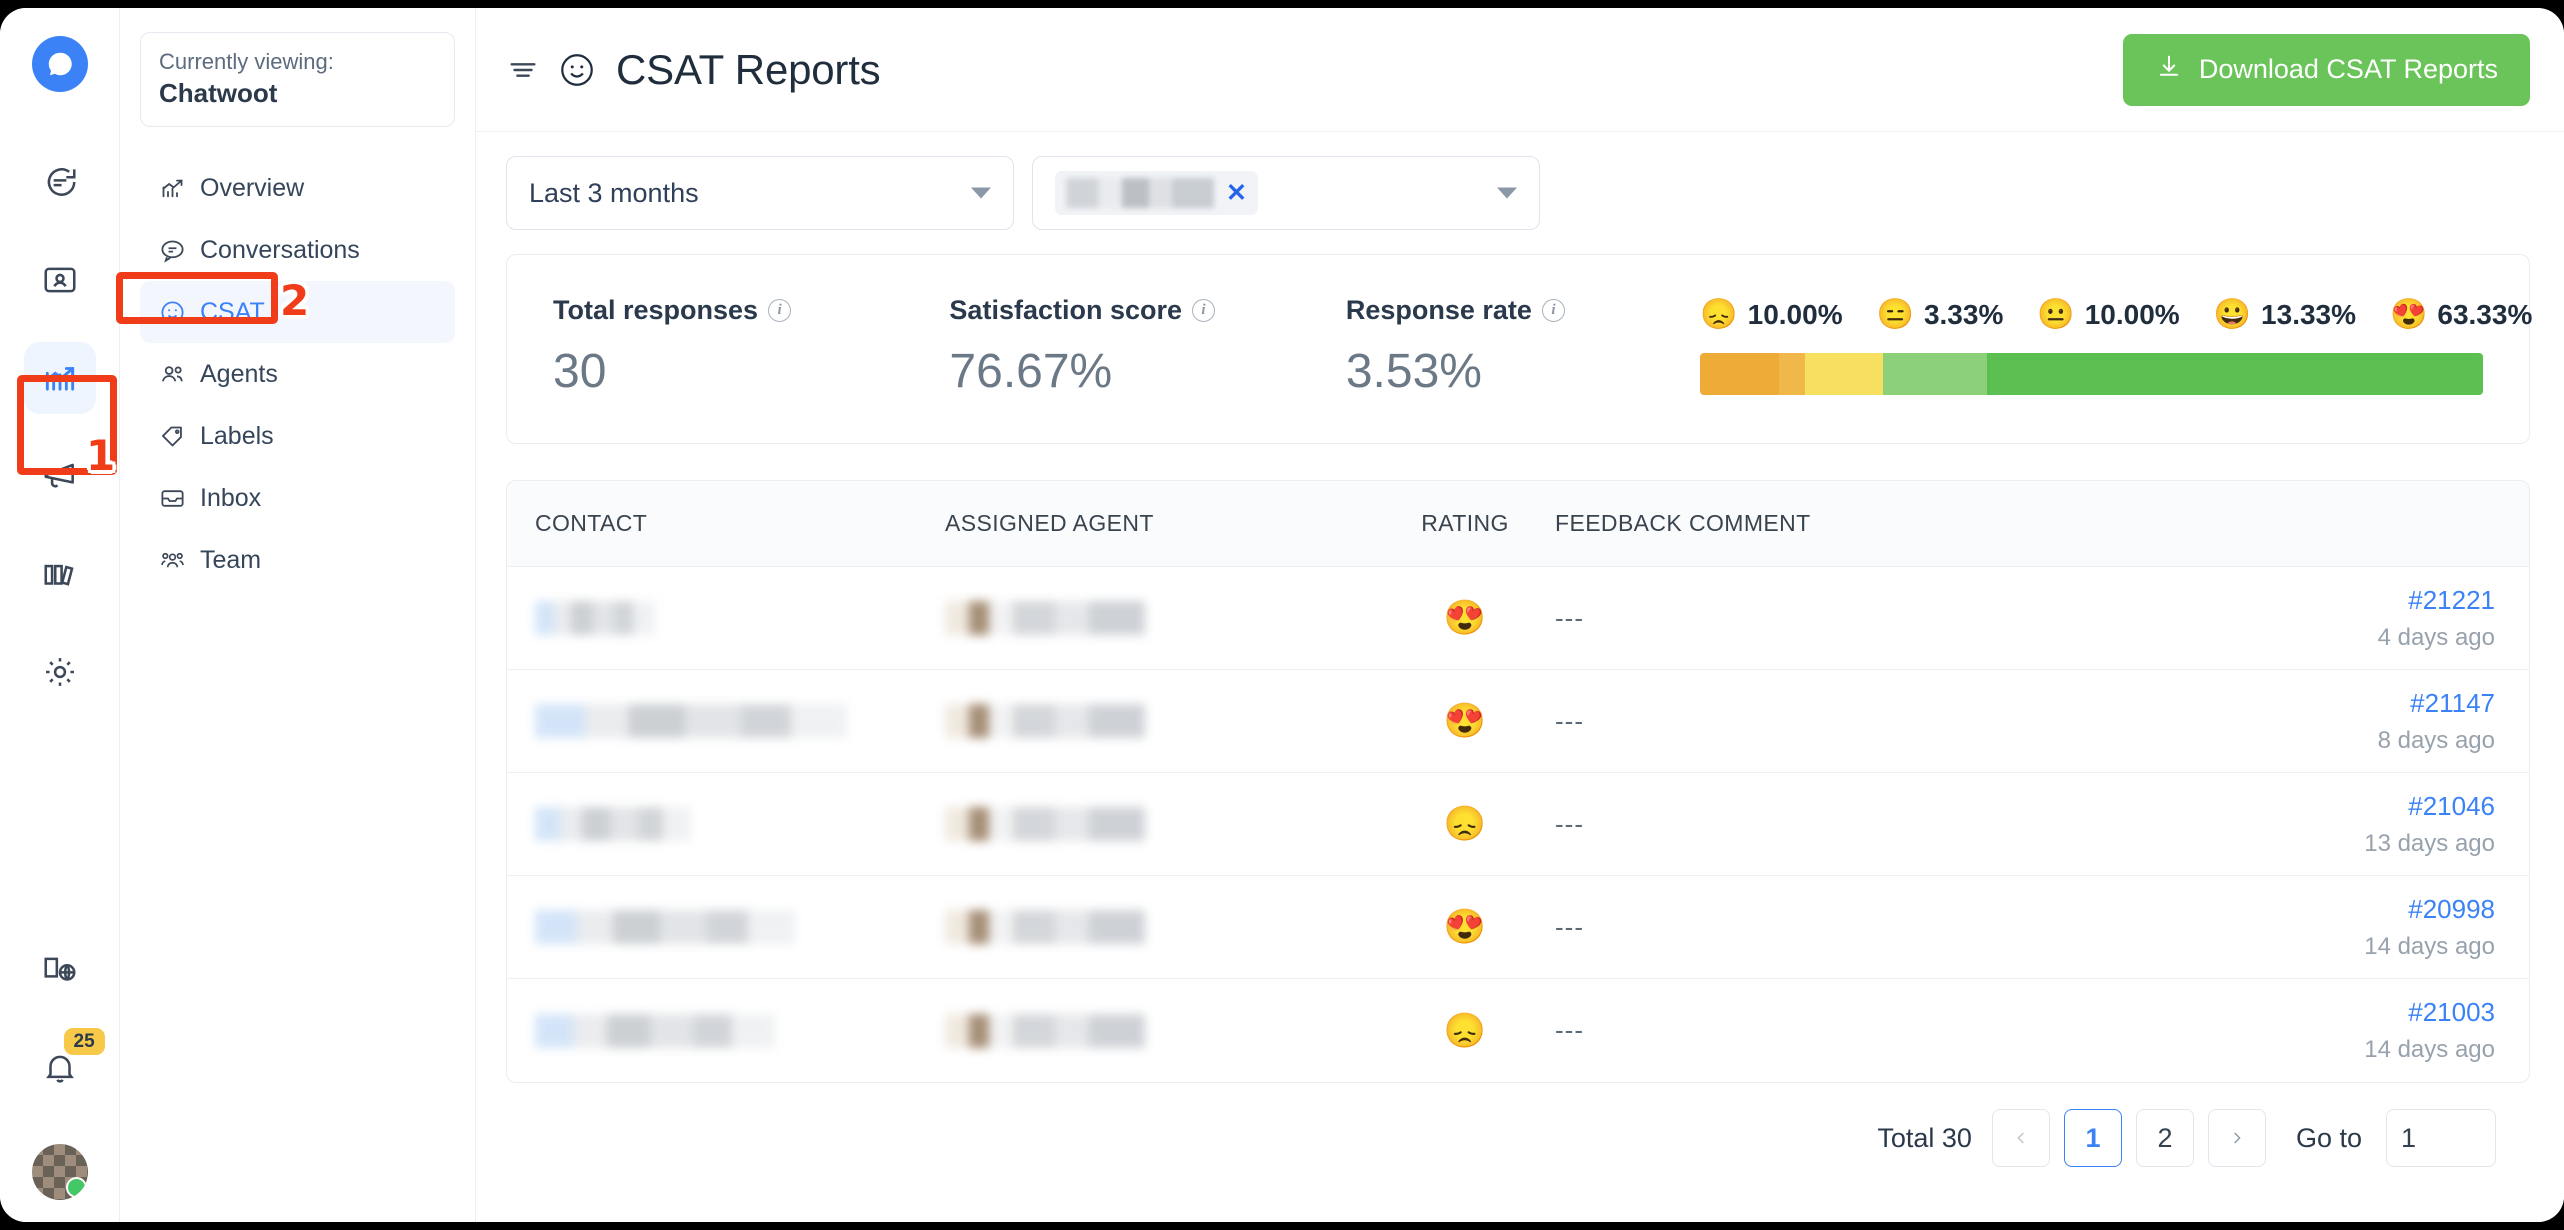  What do you see at coordinates (232, 311) in the screenshot?
I see `sidebar-item-label: CSAT` at bounding box center [232, 311].